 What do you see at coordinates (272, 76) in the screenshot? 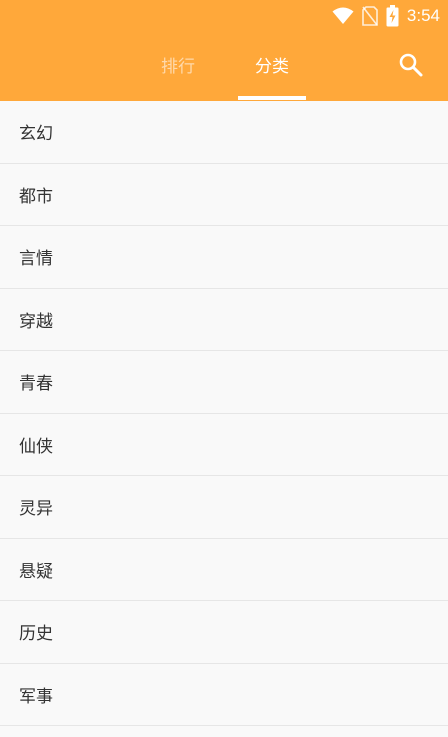
I see `tab-category: 分类` at bounding box center [272, 76].